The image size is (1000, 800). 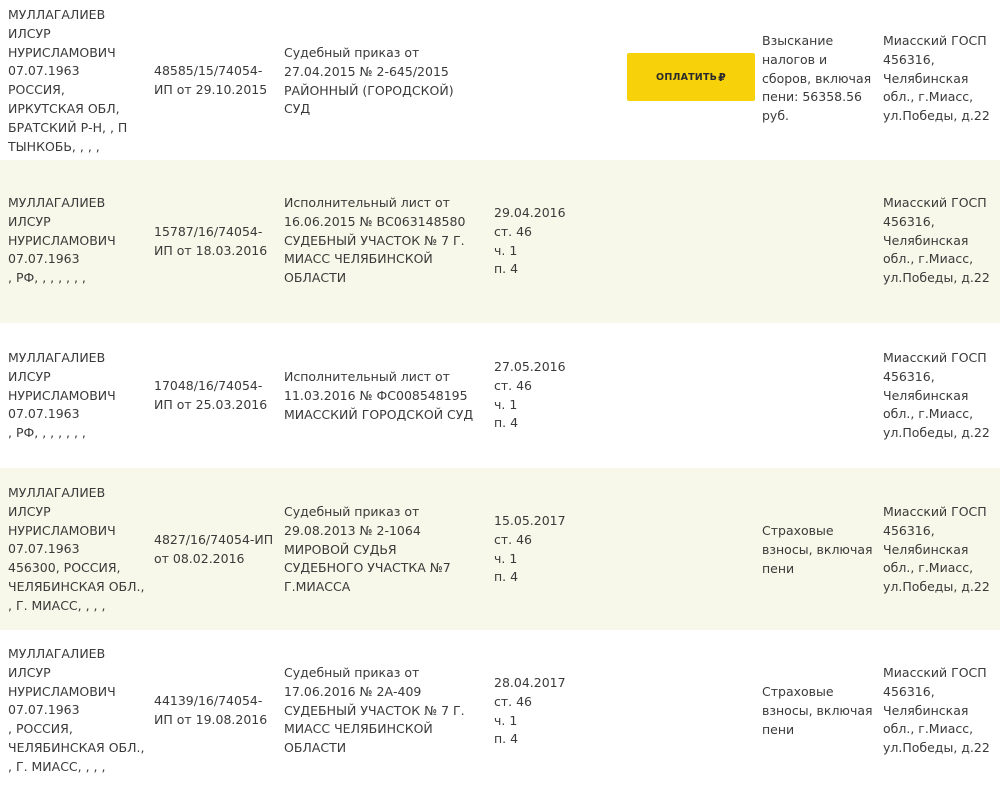 I want to click on proceeding-number-cell: 44139/16/74054- ИП от 19.08.2016, so click(x=211, y=710).